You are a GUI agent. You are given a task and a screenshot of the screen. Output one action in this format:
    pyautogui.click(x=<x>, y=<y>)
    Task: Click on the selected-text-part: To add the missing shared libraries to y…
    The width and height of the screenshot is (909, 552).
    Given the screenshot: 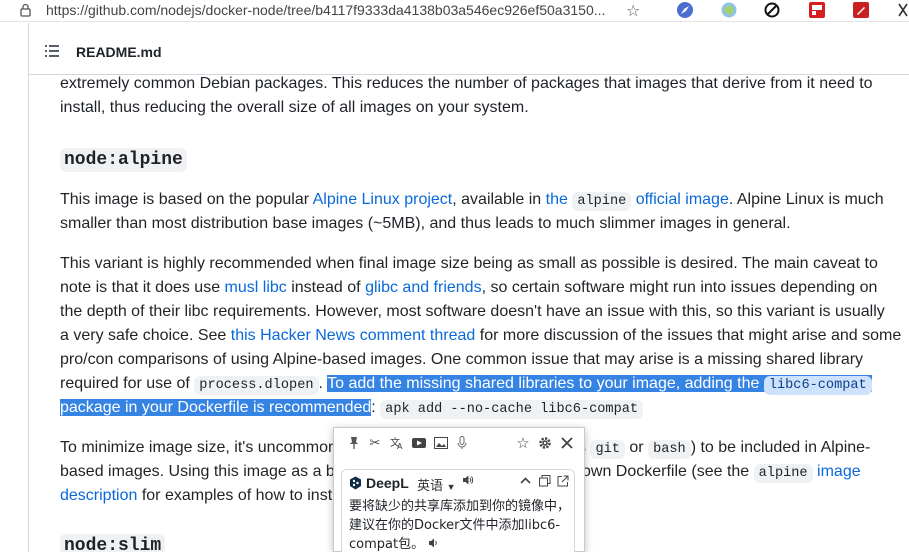 What is the action you would take?
    pyautogui.click(x=545, y=383)
    